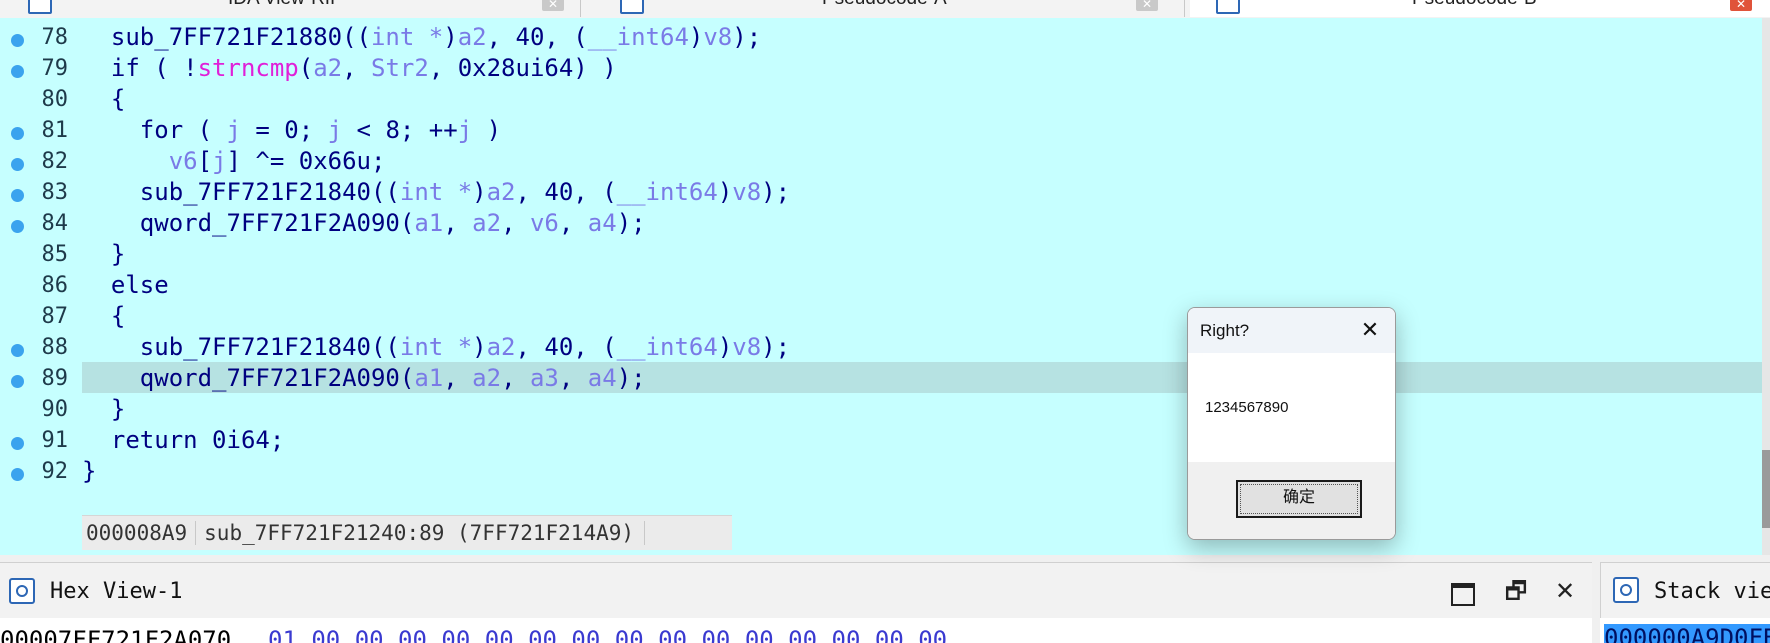 Image resolution: width=1770 pixels, height=643 pixels. What do you see at coordinates (284, 130) in the screenshot?
I see `code-token: = 0;` at bounding box center [284, 130].